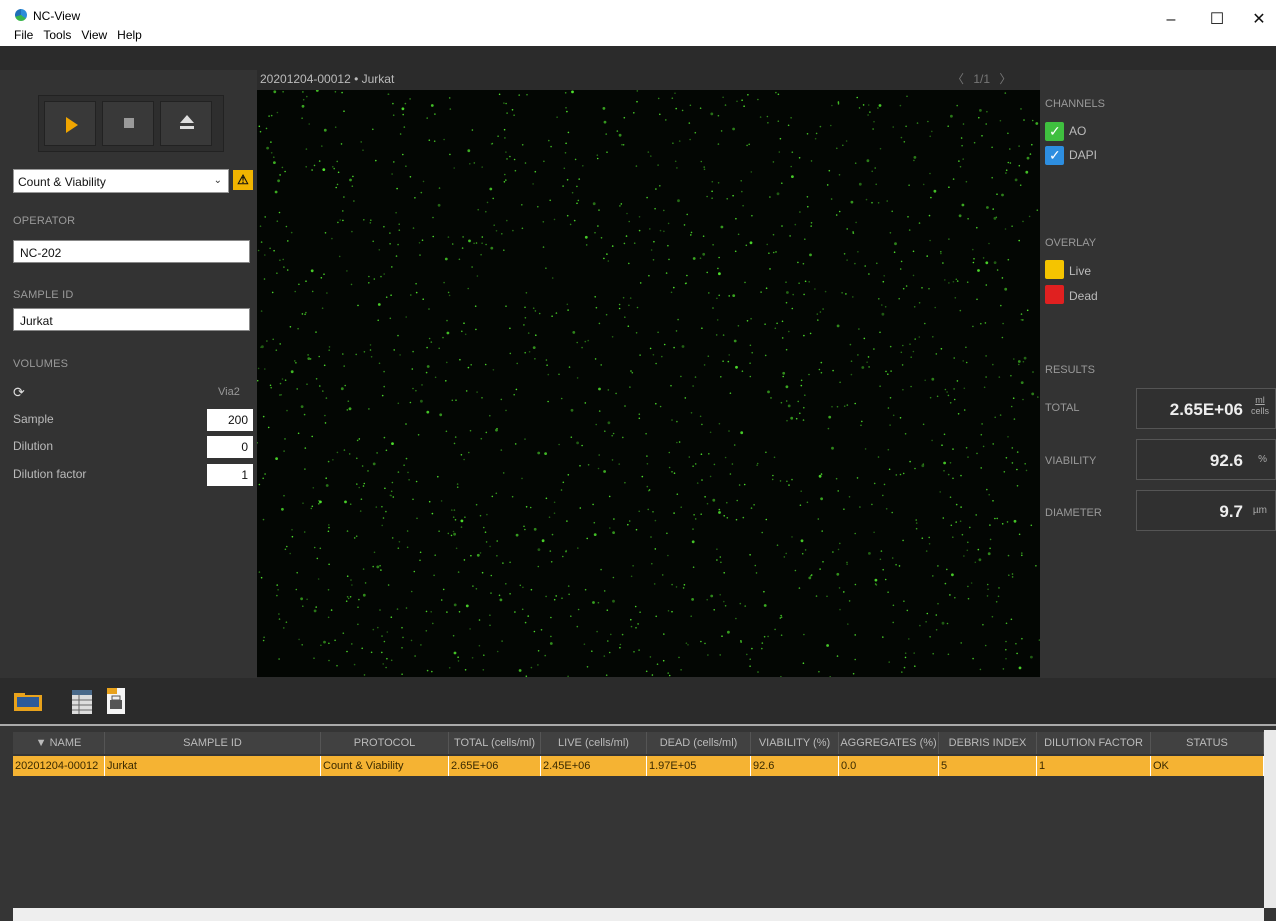 Image resolution: width=1276 pixels, height=921 pixels. I want to click on play-icon, so click(72, 125).